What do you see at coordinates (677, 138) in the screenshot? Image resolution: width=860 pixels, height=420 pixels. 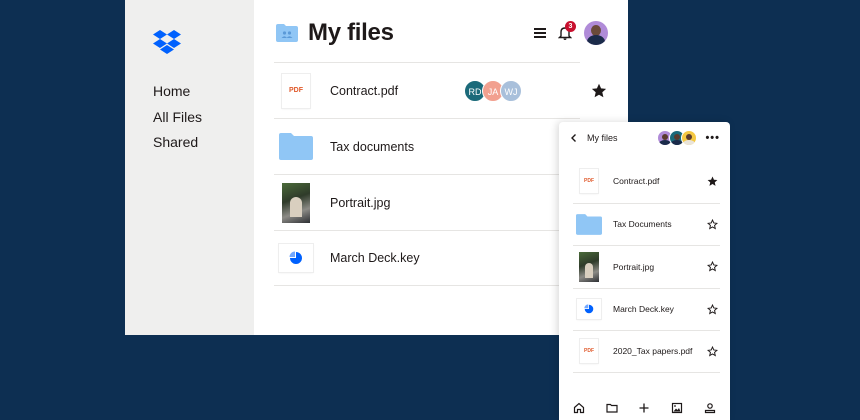 I see `mobile-shared-avatars` at bounding box center [677, 138].